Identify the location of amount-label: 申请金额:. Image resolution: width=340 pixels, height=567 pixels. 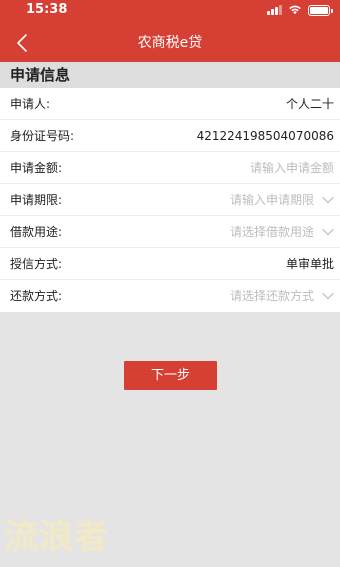
(36, 168).